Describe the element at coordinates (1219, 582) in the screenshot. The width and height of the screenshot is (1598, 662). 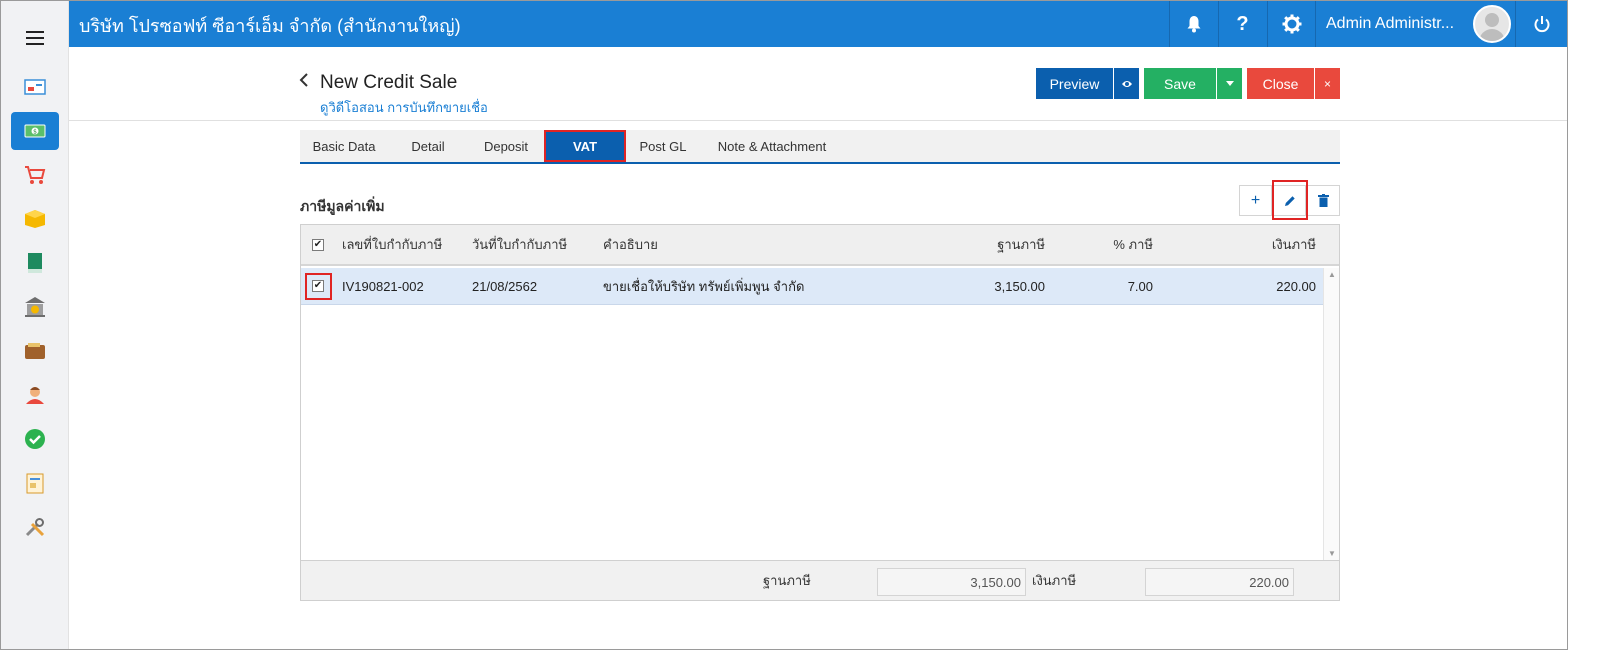
I see `footer-tax-amount-field: 220.00` at that location.